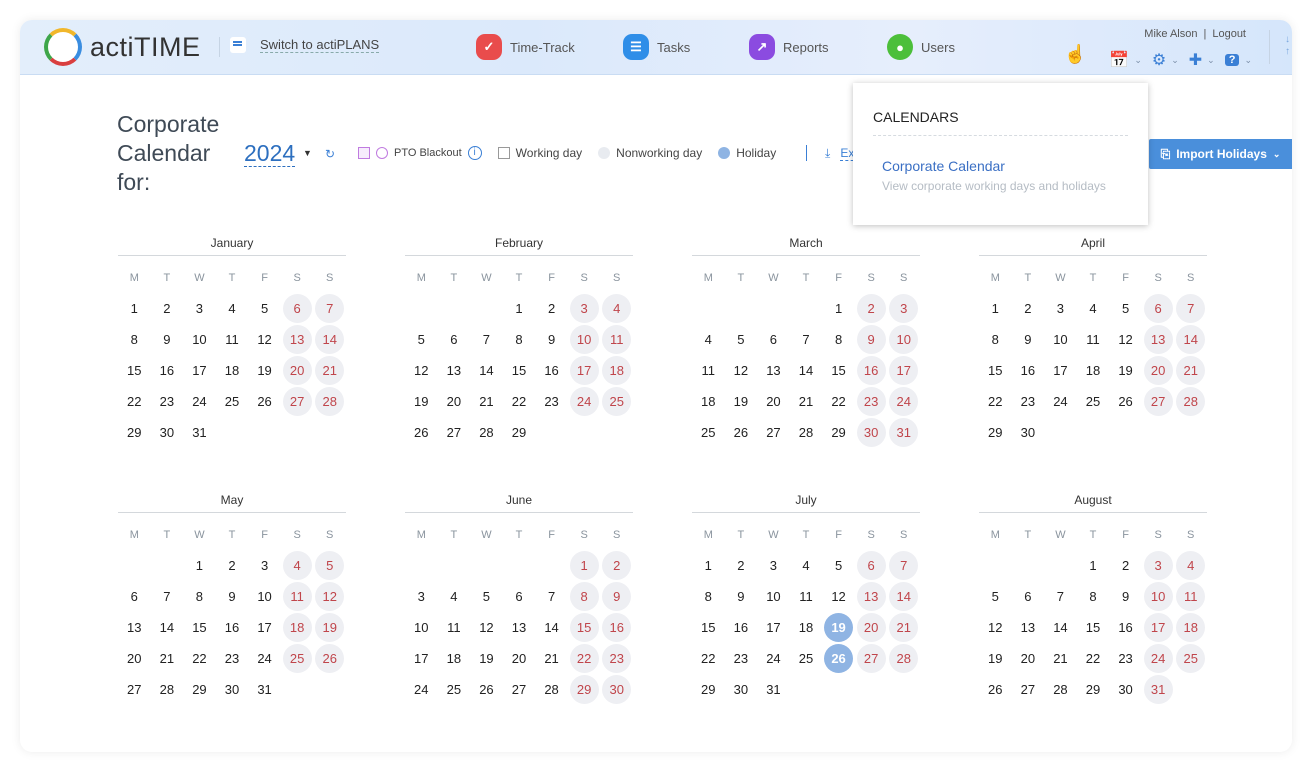  I want to click on logout-link: Logout, so click(1229, 34).